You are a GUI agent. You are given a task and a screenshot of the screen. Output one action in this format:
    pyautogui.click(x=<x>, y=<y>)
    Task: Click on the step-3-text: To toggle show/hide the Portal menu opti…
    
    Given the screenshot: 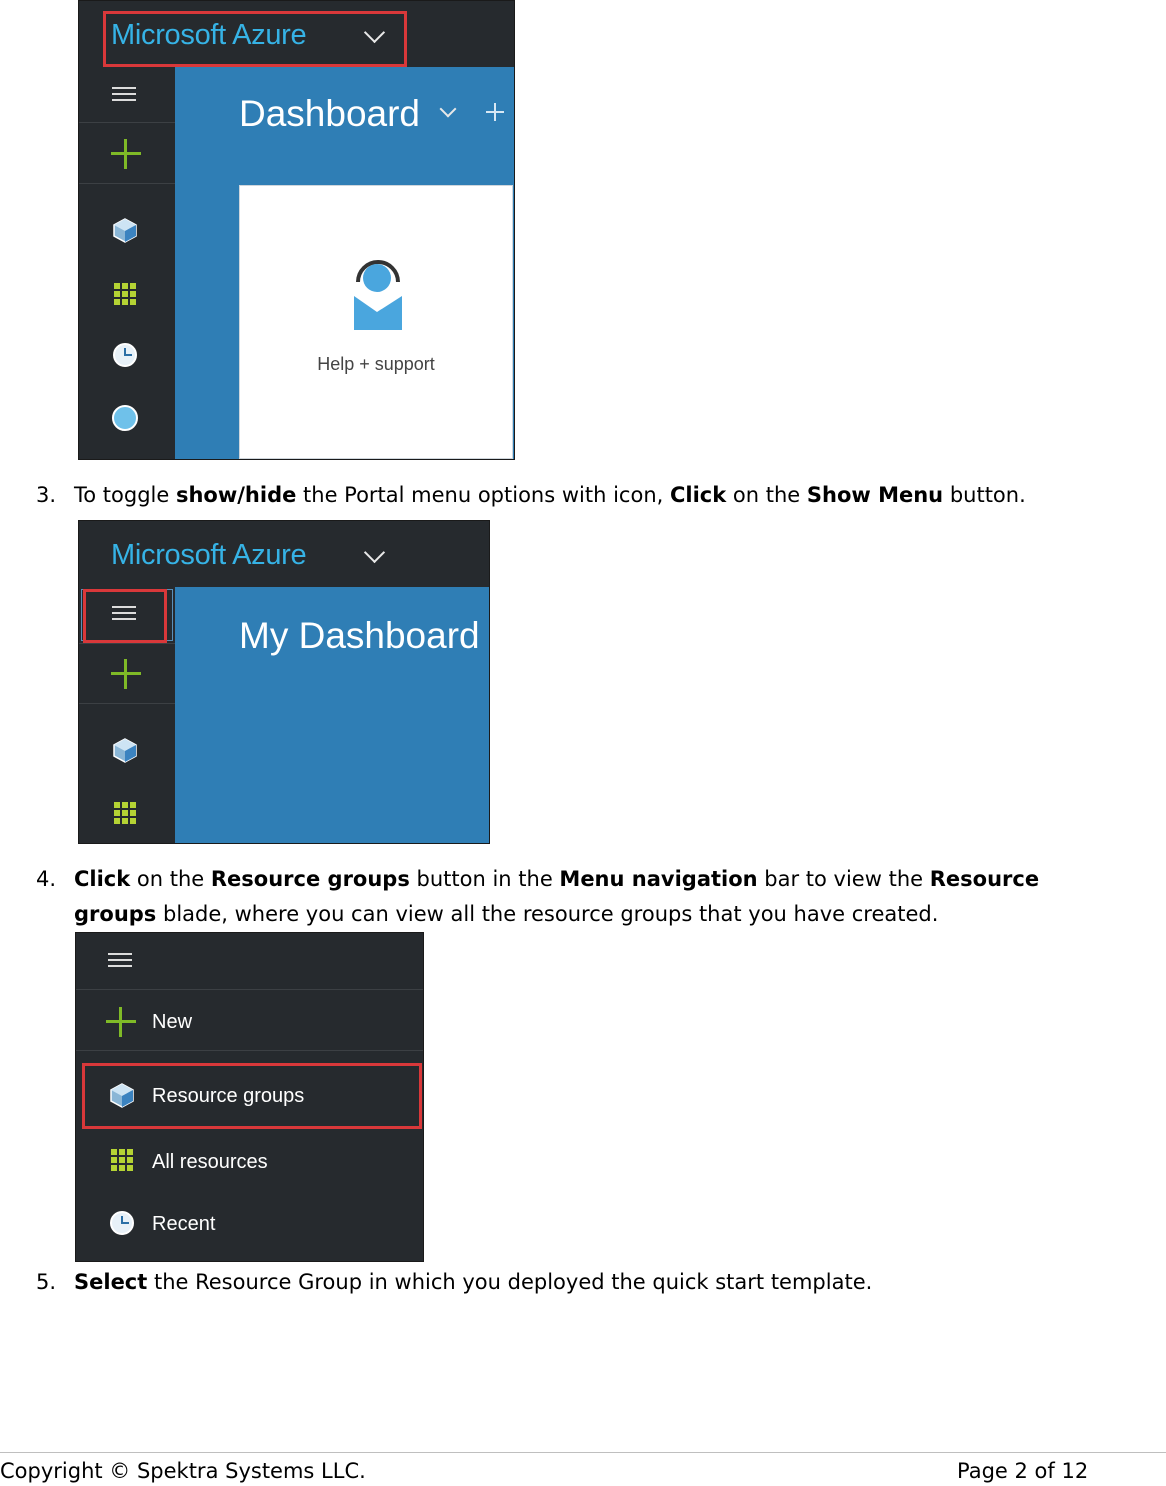 What is the action you would take?
    pyautogui.click(x=550, y=495)
    